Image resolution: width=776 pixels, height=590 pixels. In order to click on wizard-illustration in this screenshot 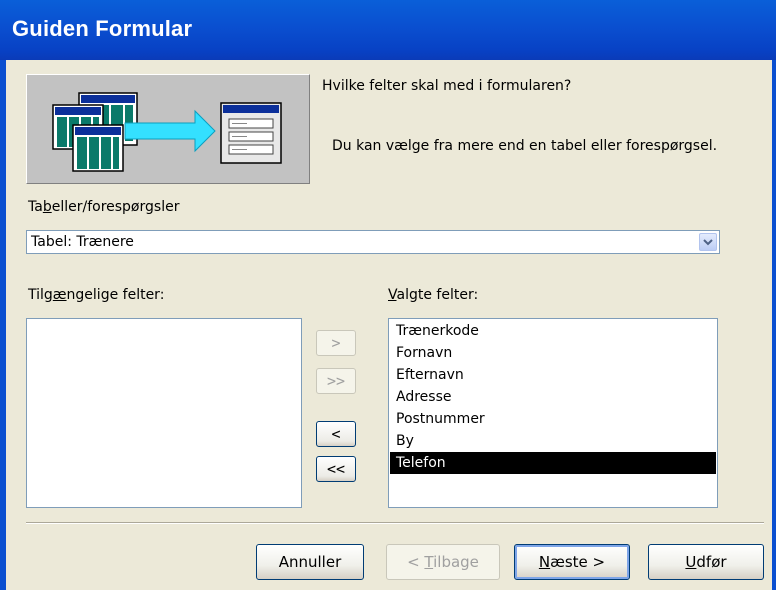, I will do `click(168, 129)`.